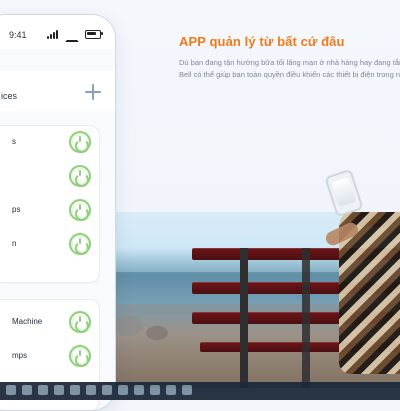 The height and width of the screenshot is (411, 400). What do you see at coordinates (53, 34) in the screenshot?
I see `signal-icon` at bounding box center [53, 34].